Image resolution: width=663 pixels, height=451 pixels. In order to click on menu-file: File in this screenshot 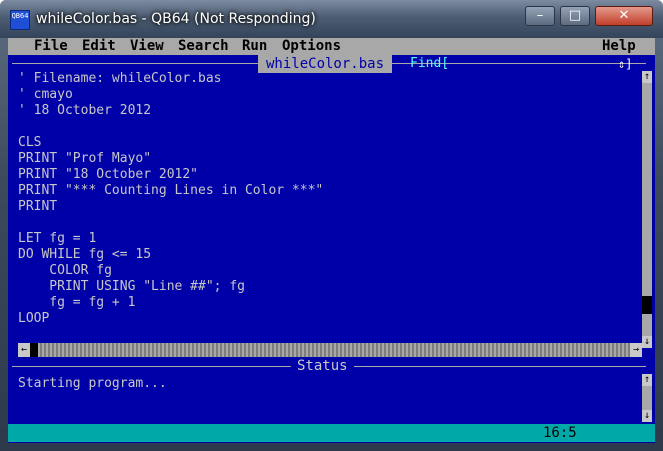, I will do `click(51, 46)`.